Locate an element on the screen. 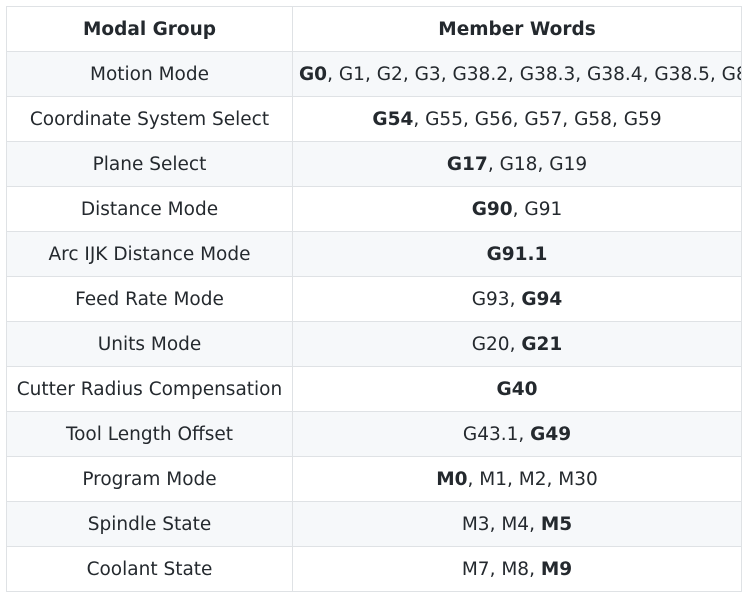 Image resolution: width=747 pixels, height=597 pixels. member-word: G91.1 is located at coordinates (517, 254).